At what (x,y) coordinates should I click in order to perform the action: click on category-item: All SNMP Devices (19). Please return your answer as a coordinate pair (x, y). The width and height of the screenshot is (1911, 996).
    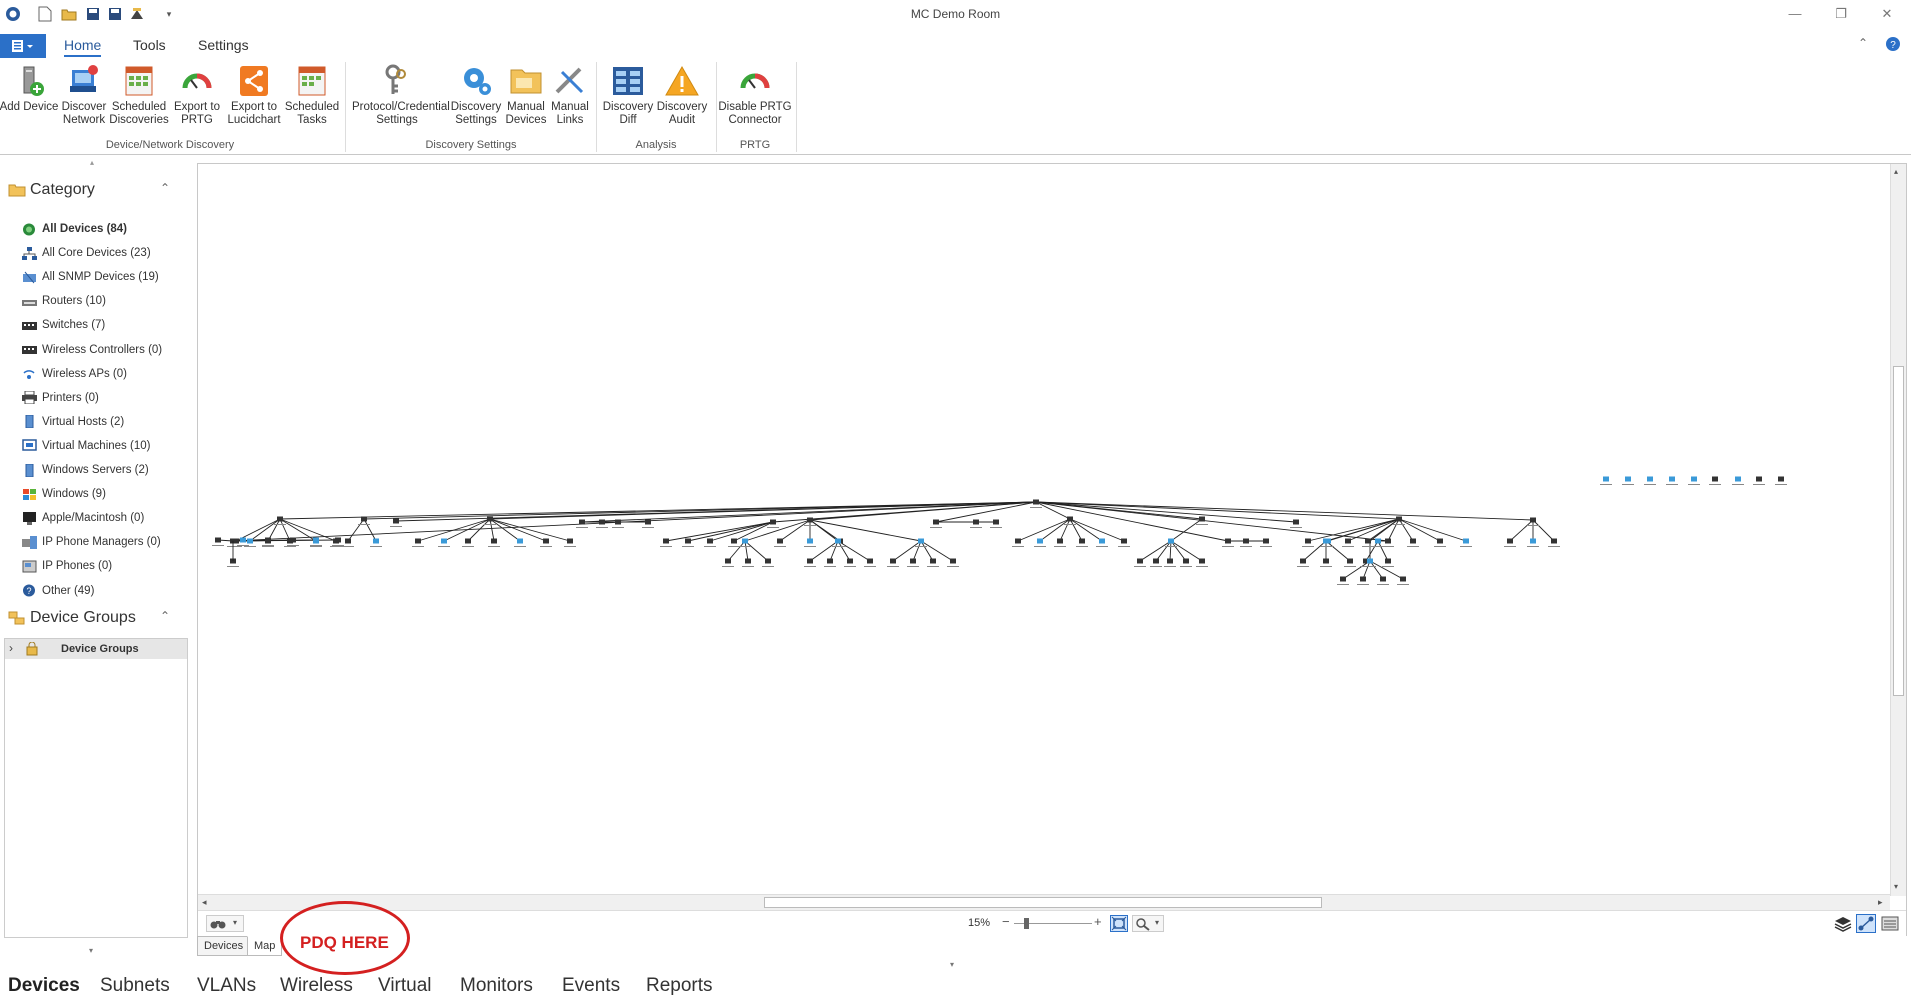
    Looking at the image, I should click on (90, 277).